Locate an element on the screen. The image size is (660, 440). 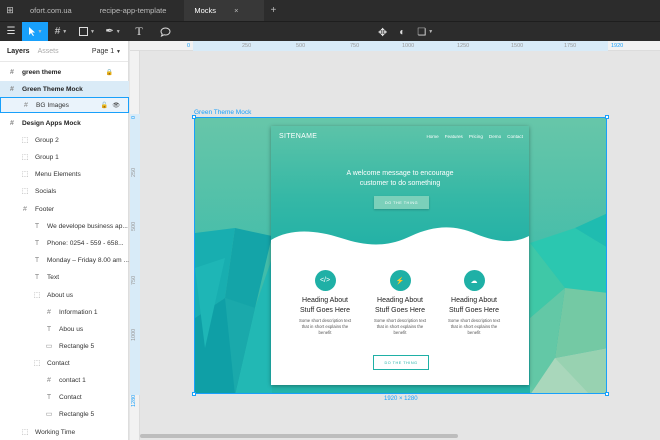
boolean-groups-icon: ❏ ▼ is located at coordinates (425, 32).